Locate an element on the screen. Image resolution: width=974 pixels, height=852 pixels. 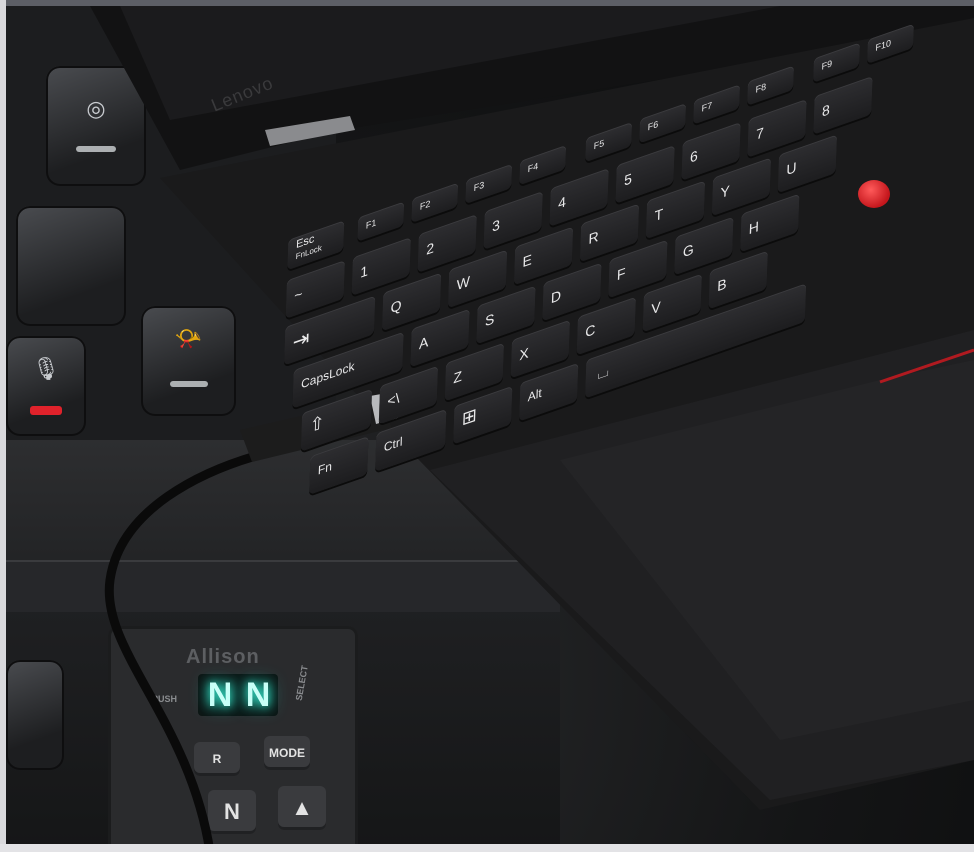
key-v-label: V is located at coordinates (656, 307).